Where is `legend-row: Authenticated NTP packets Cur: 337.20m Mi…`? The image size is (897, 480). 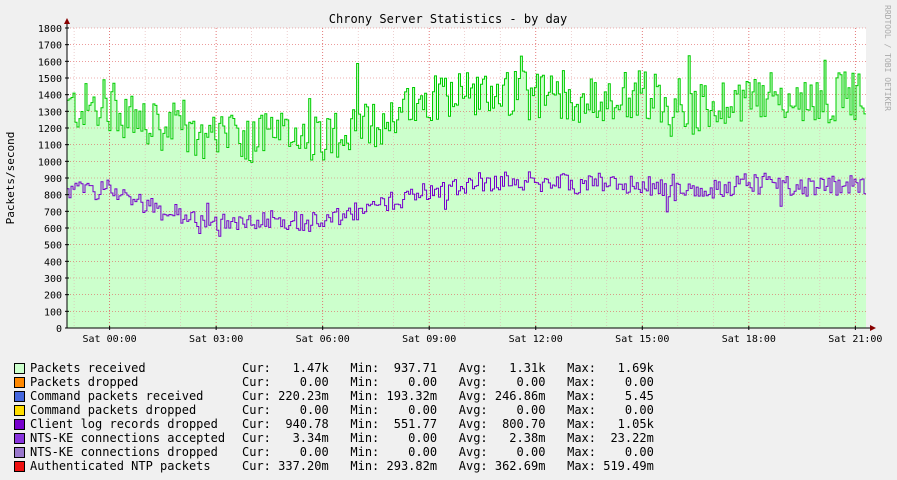
legend-row: Authenticated NTP packets Cur: 337.20m Mi… is located at coordinates (449, 466).